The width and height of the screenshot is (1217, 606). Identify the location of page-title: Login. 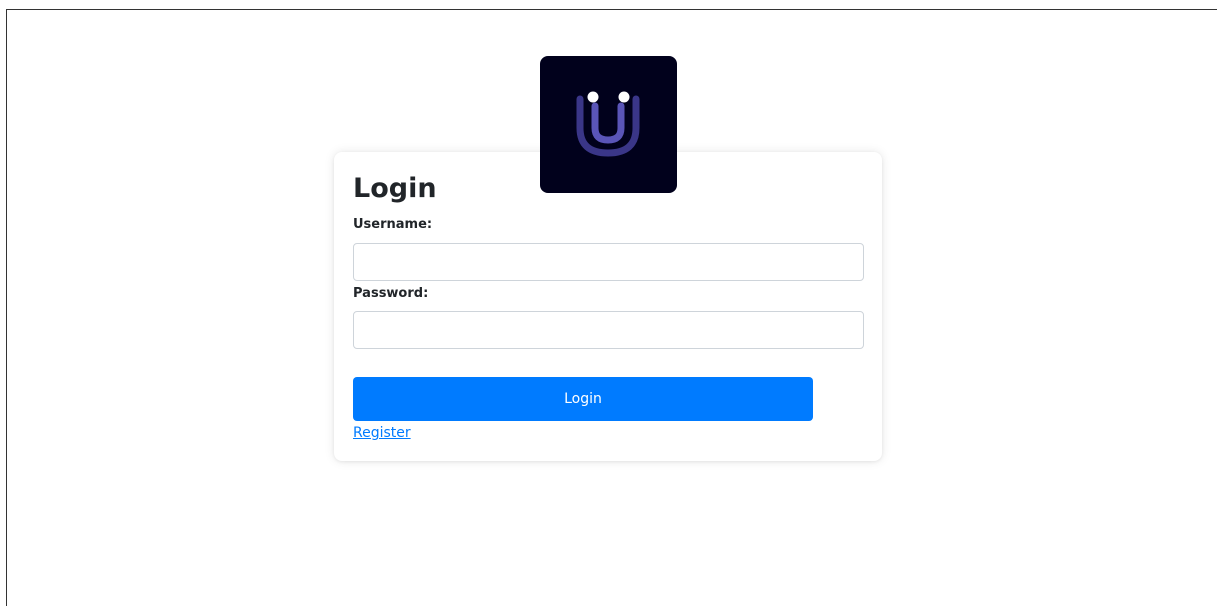
(395, 188).